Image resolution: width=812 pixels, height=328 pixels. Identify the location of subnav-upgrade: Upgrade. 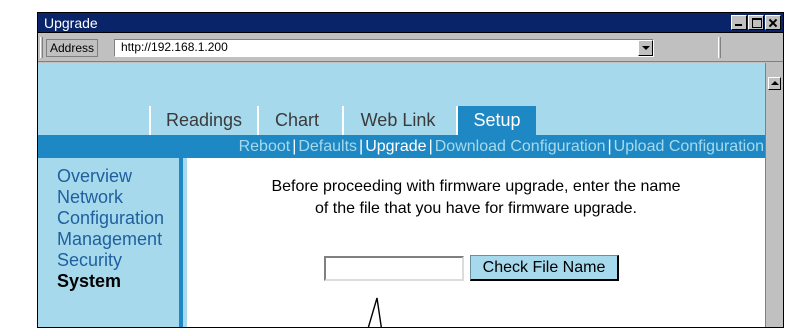
(395, 146).